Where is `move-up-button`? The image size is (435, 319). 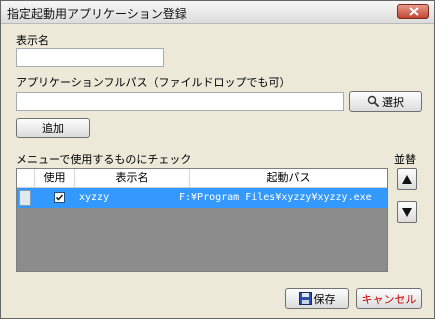
move-up-button is located at coordinates (407, 179).